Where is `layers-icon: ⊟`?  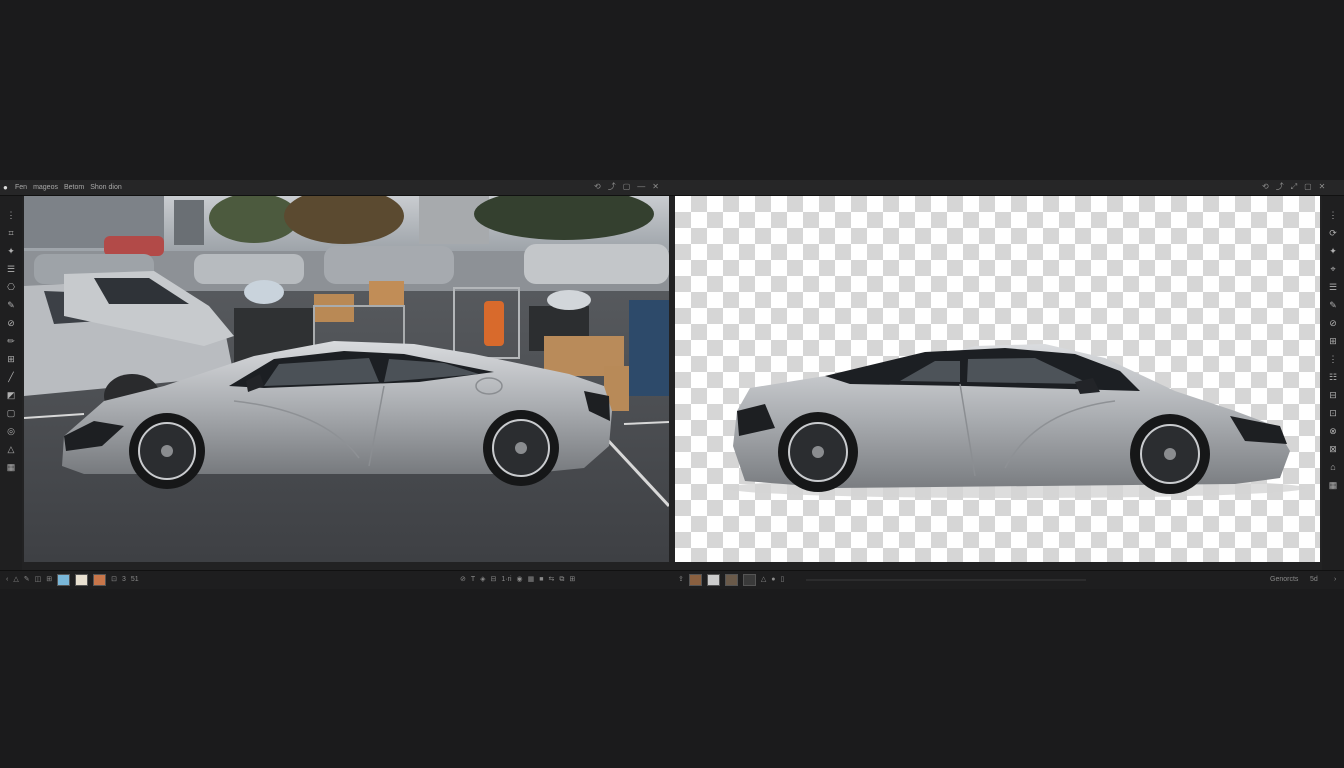
layers-icon: ⊟ is located at coordinates (494, 580).